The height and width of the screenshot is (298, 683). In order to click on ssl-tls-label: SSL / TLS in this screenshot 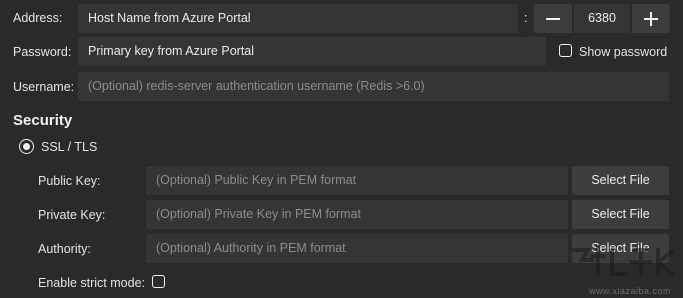, I will do `click(69, 147)`.